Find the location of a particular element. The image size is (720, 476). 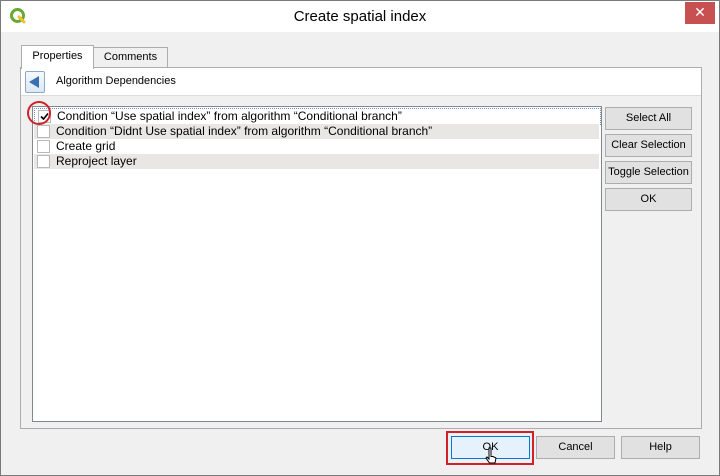

window-title: Create spatial index is located at coordinates (360, 16).